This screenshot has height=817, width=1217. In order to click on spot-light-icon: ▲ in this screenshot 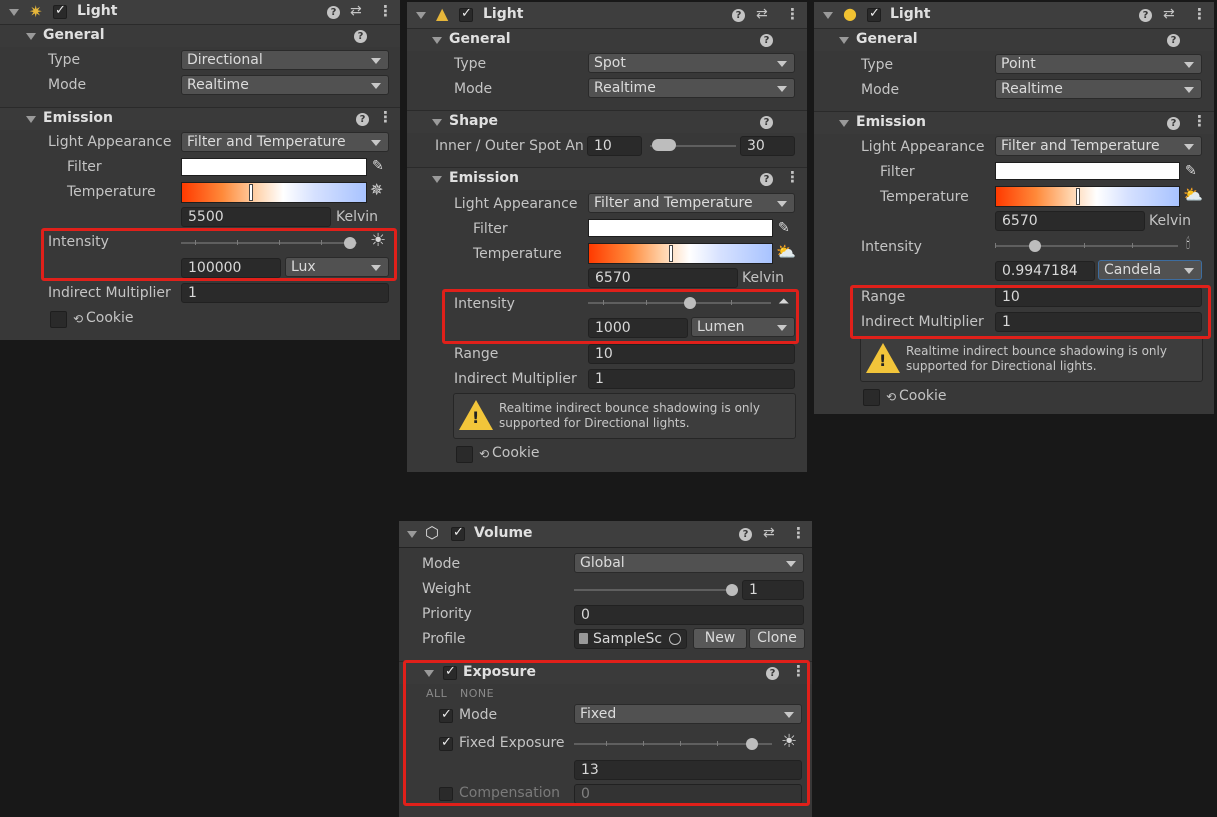, I will do `click(442, 13)`.